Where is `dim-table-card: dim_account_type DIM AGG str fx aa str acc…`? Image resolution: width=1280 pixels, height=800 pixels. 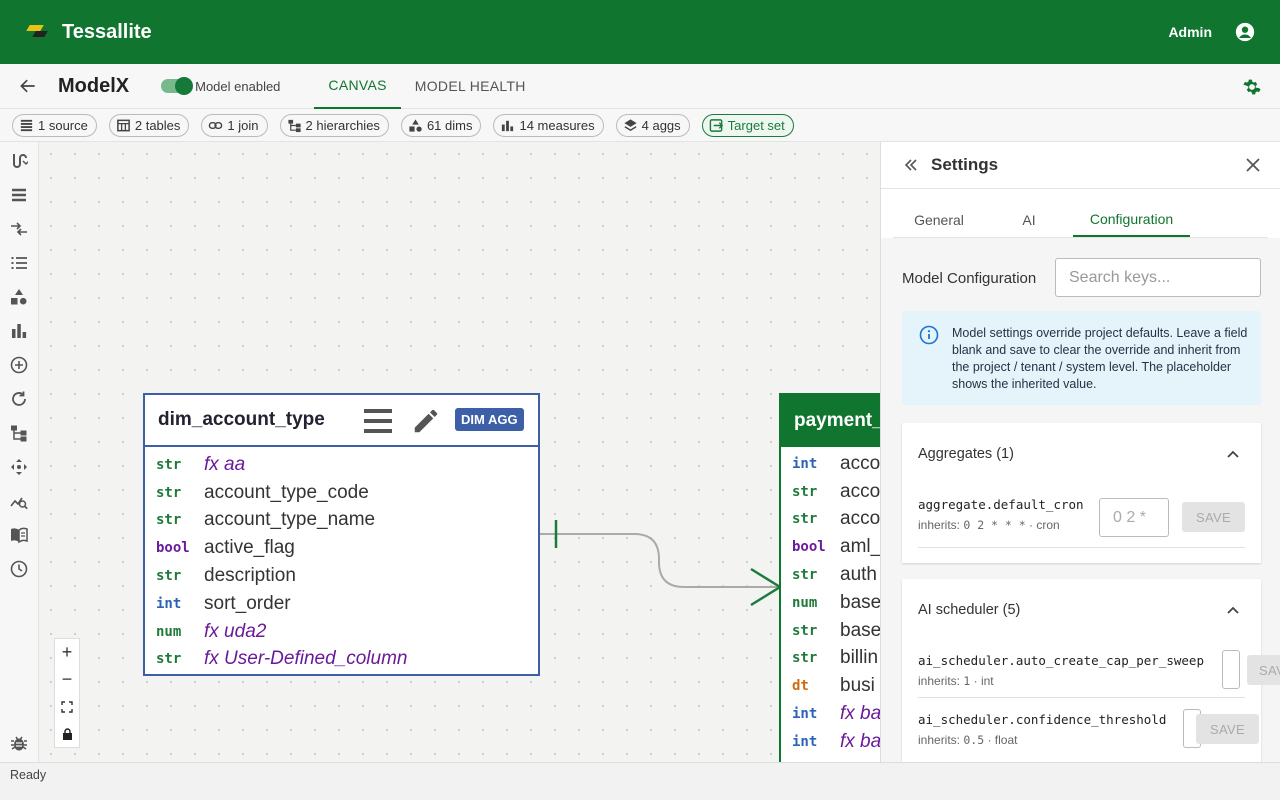
dim-table-card: dim_account_type DIM AGG str fx aa str acc… is located at coordinates (341, 534).